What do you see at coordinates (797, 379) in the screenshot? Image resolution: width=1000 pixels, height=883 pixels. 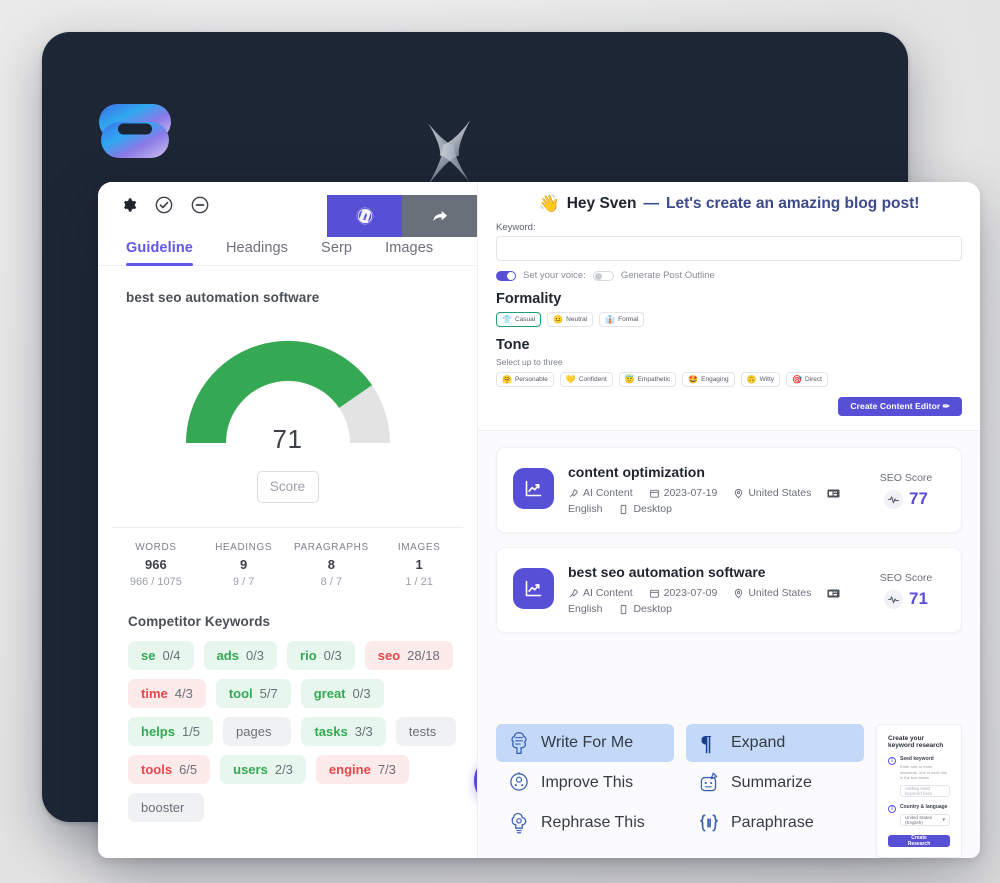 I see `target-icon: 🎯` at bounding box center [797, 379].